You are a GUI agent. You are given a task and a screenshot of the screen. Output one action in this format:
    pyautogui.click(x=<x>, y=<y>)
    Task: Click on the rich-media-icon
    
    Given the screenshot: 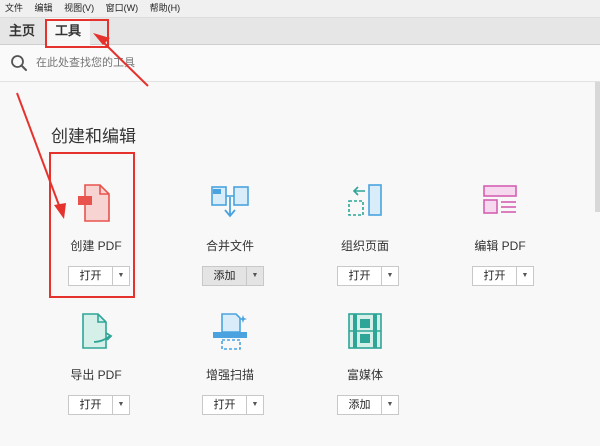 What is the action you would take?
    pyautogui.click(x=365, y=331)
    